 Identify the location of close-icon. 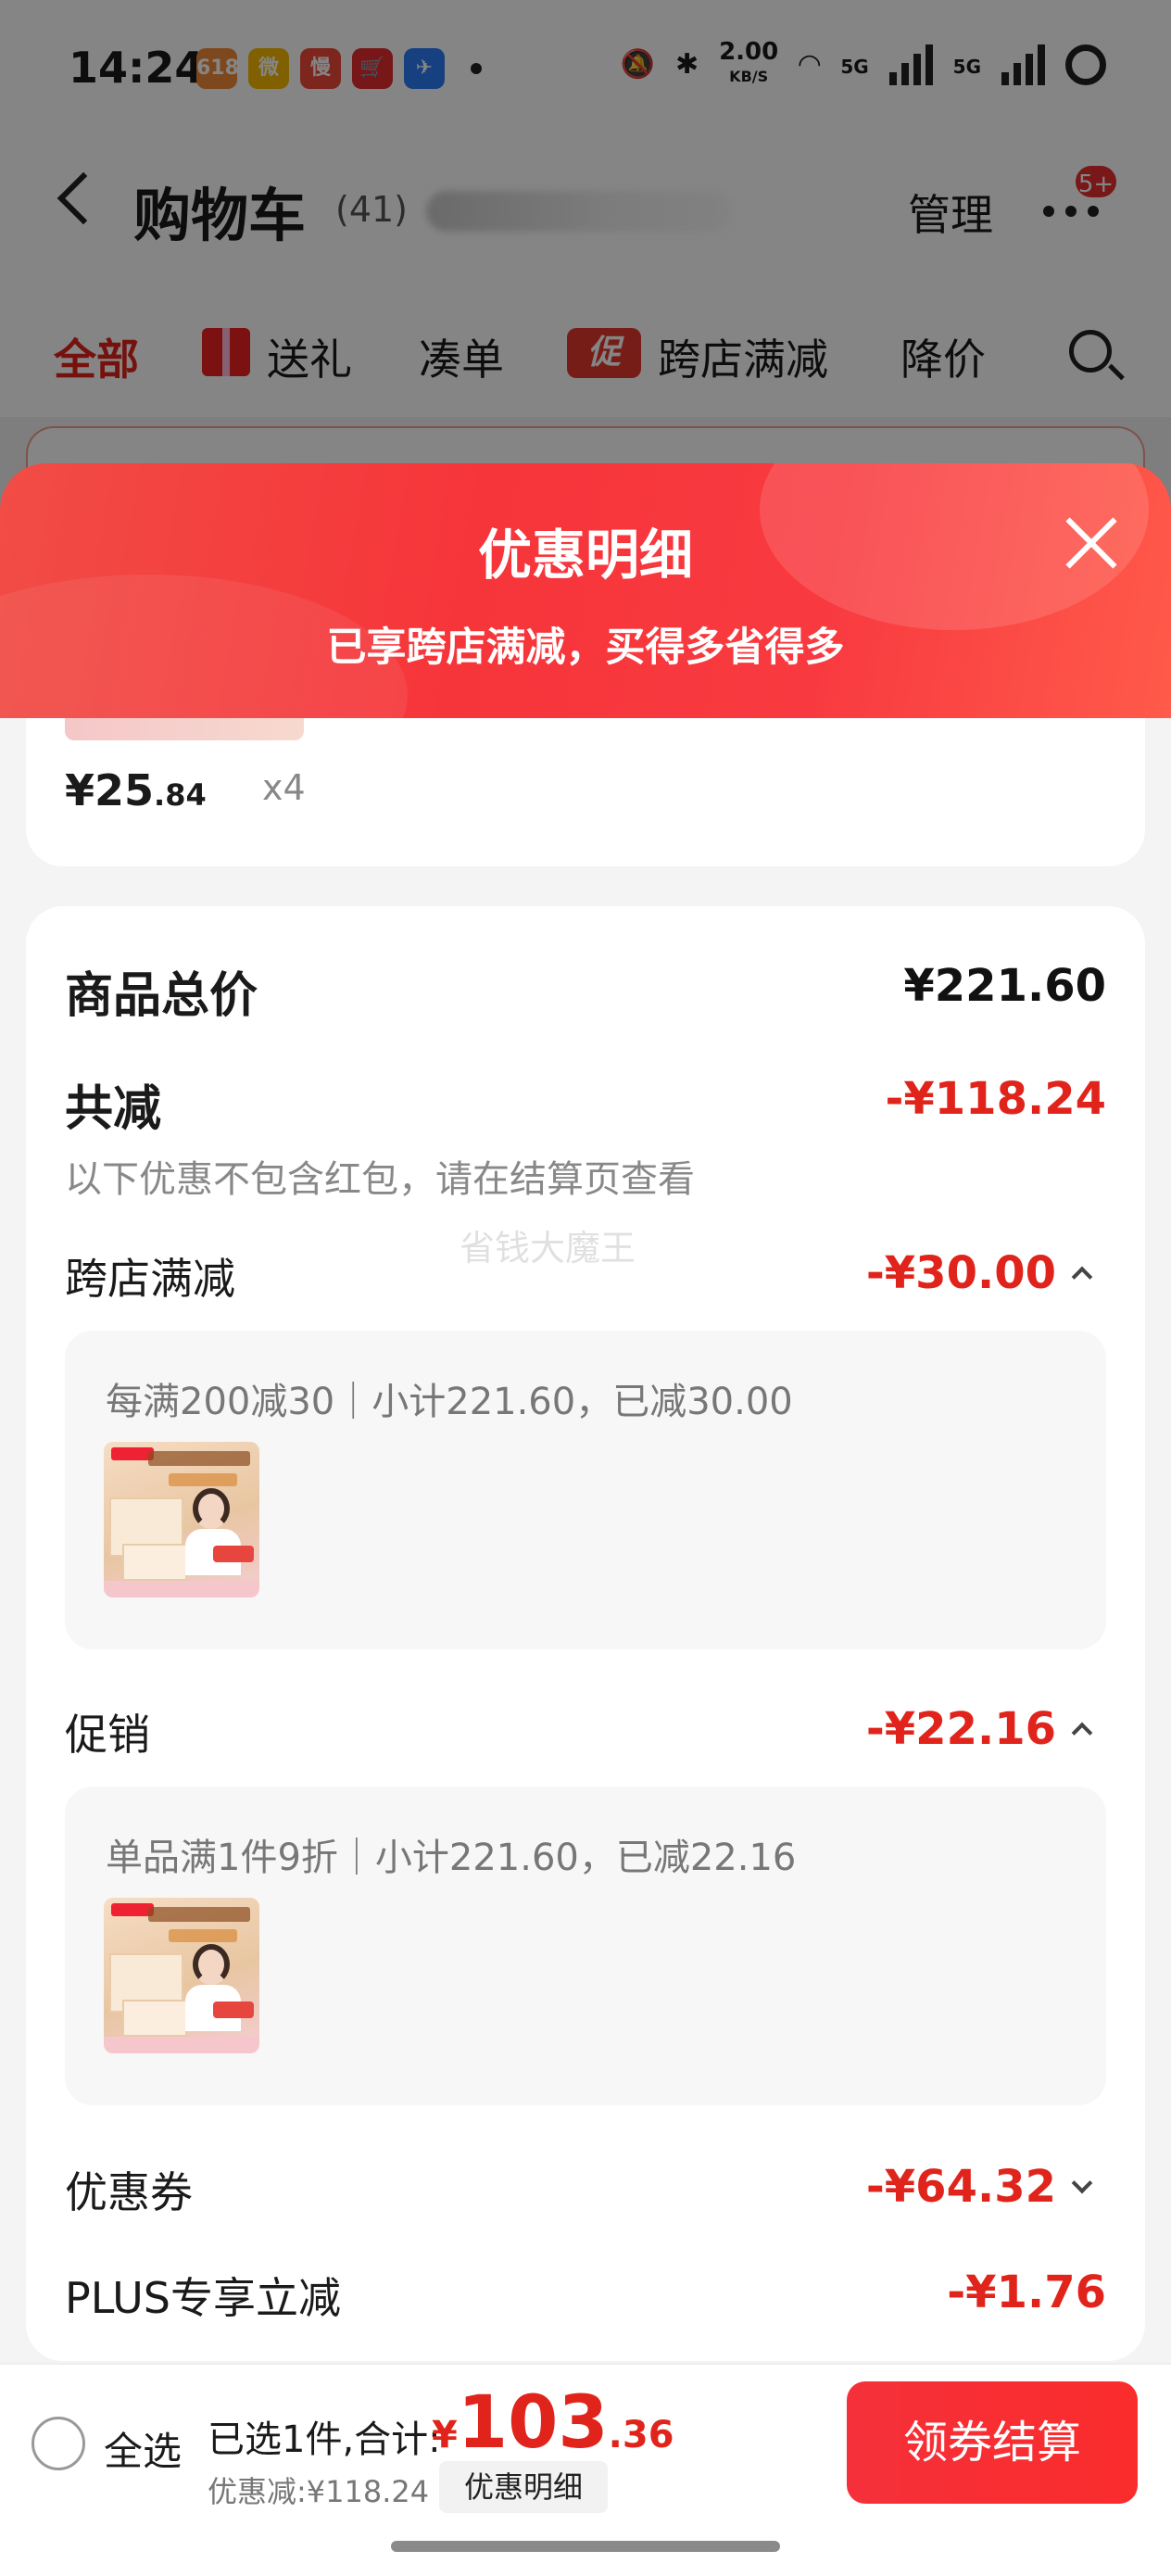
(1091, 544).